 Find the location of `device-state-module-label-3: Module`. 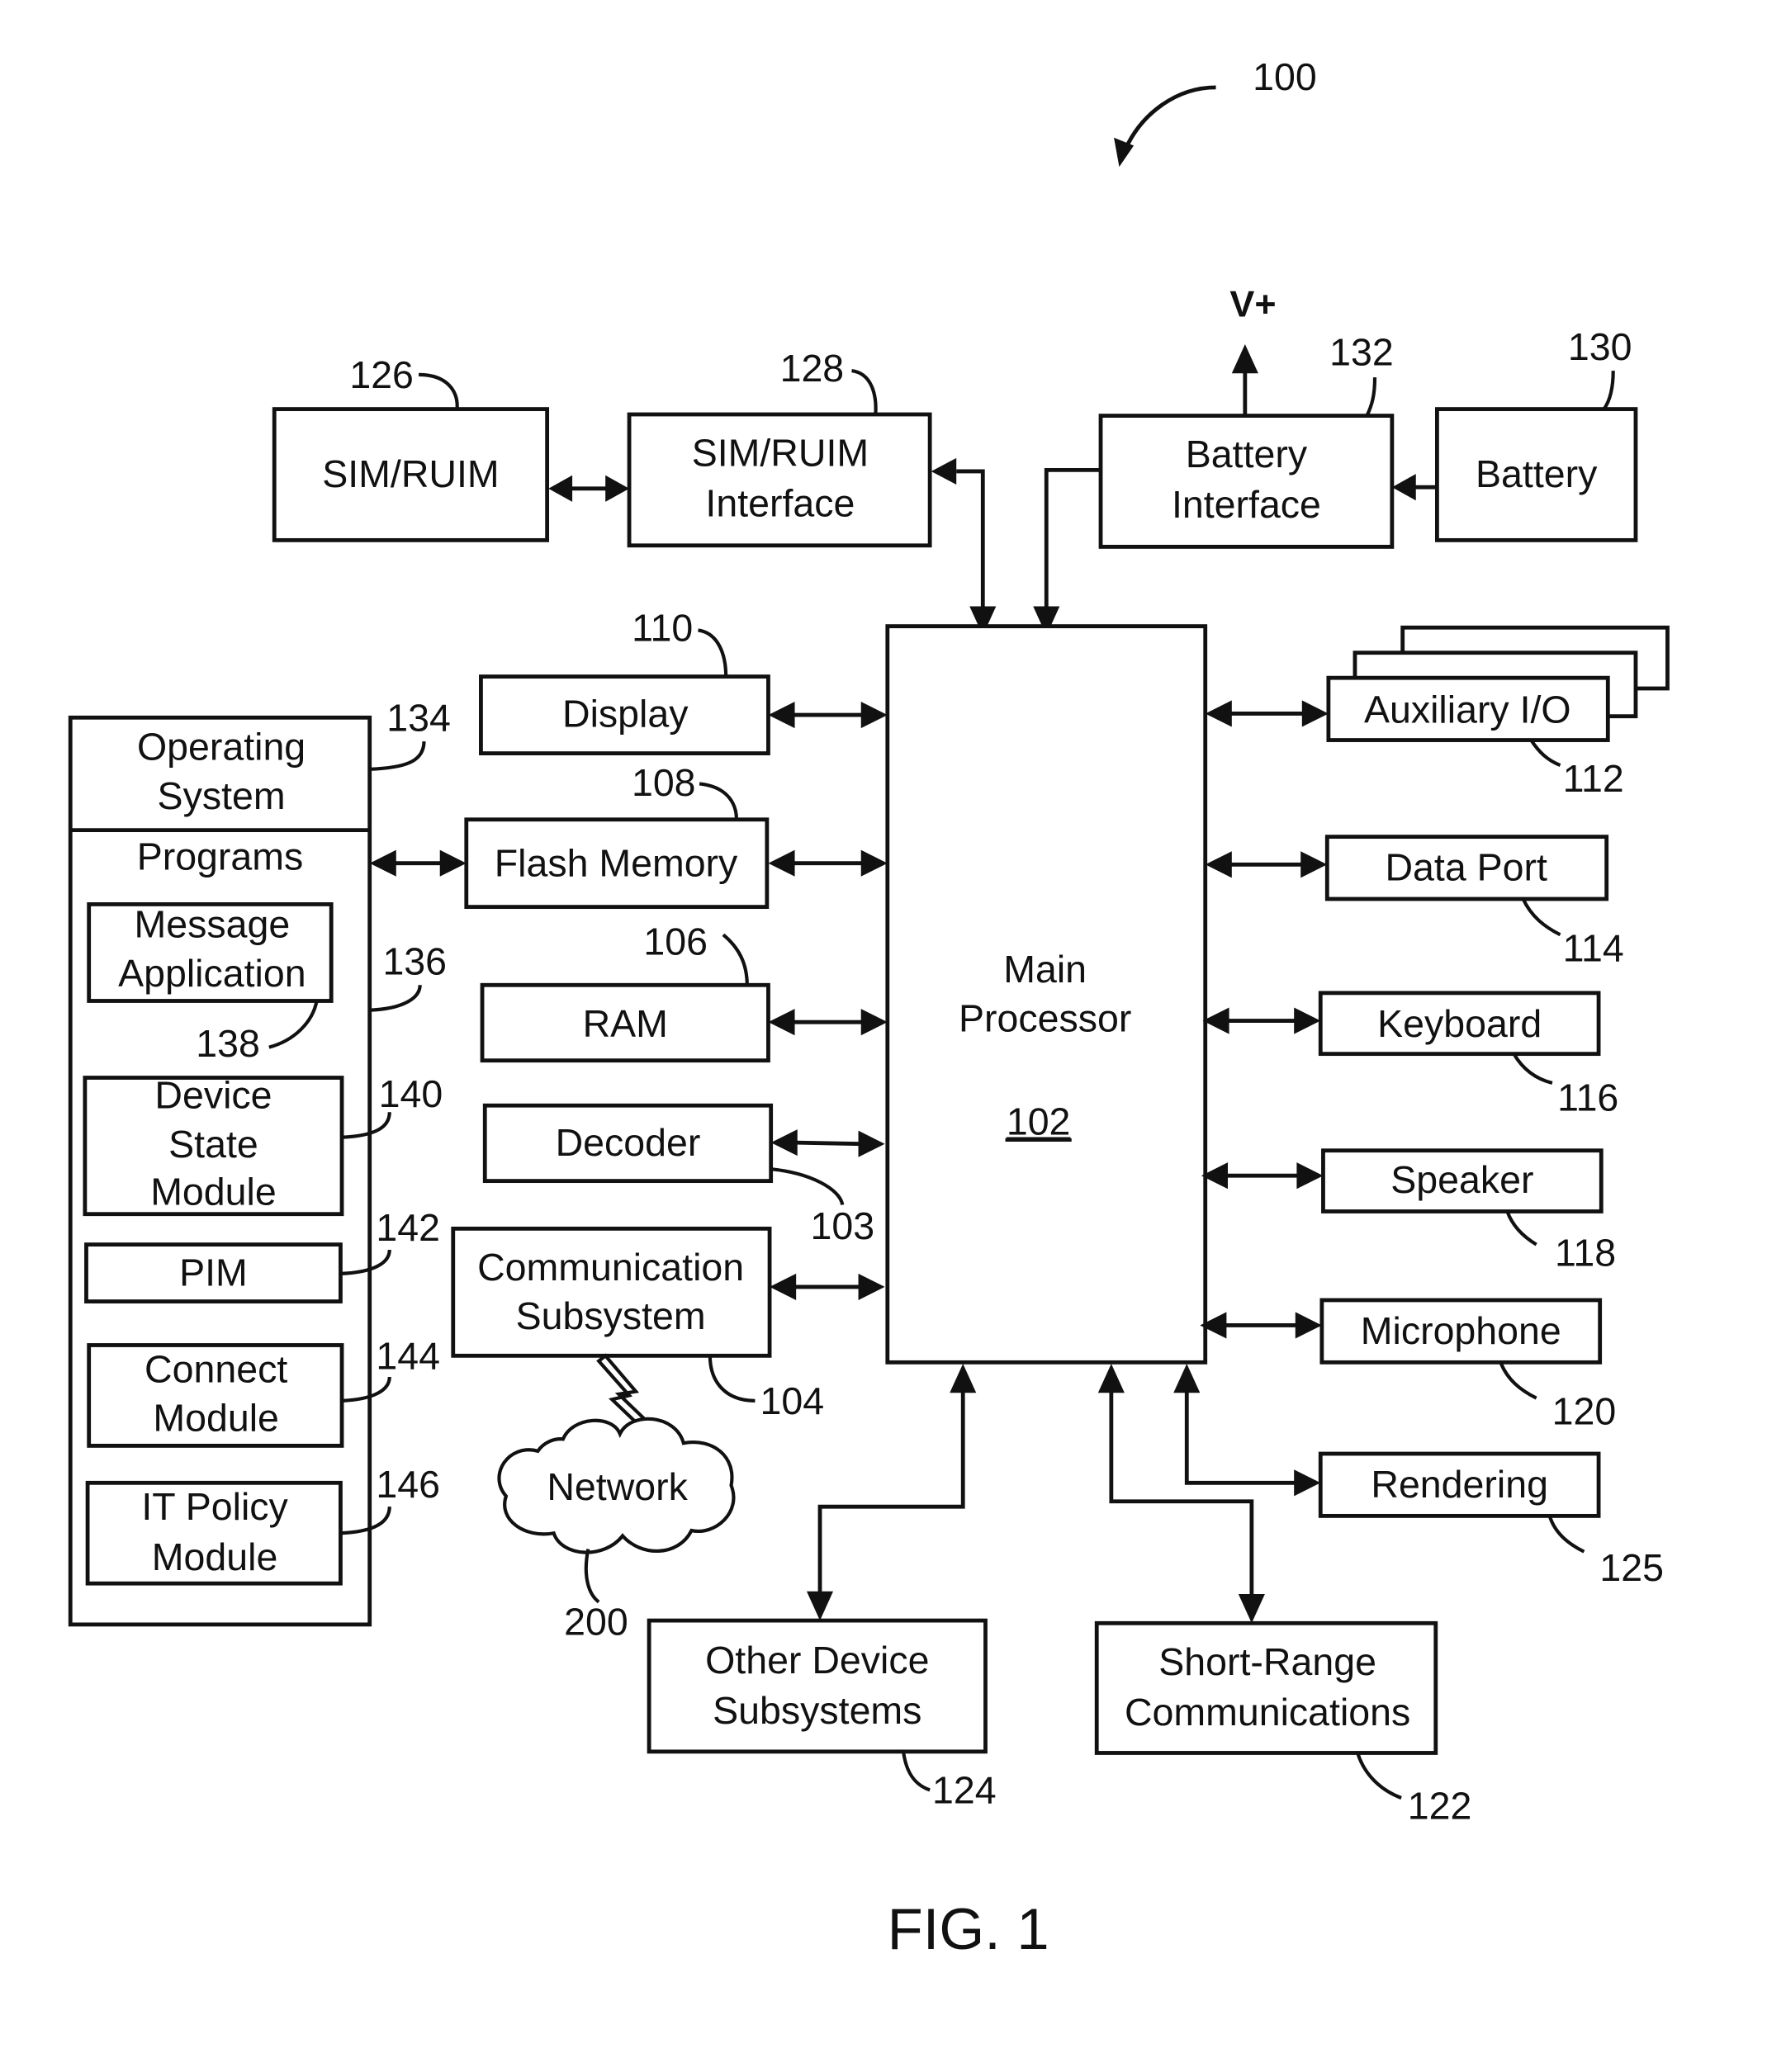

device-state-module-label-3: Module is located at coordinates (213, 1191).